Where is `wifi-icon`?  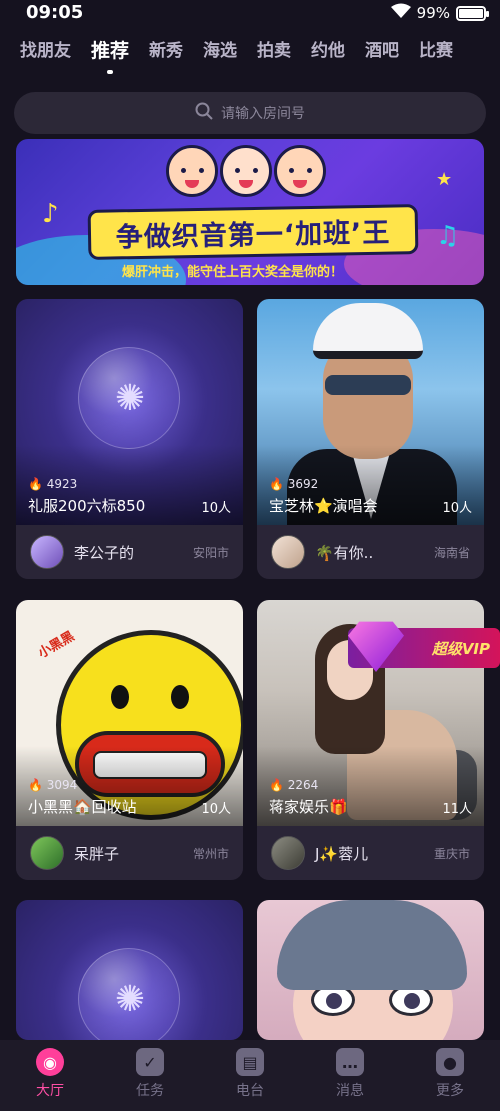 wifi-icon is located at coordinates (400, 13).